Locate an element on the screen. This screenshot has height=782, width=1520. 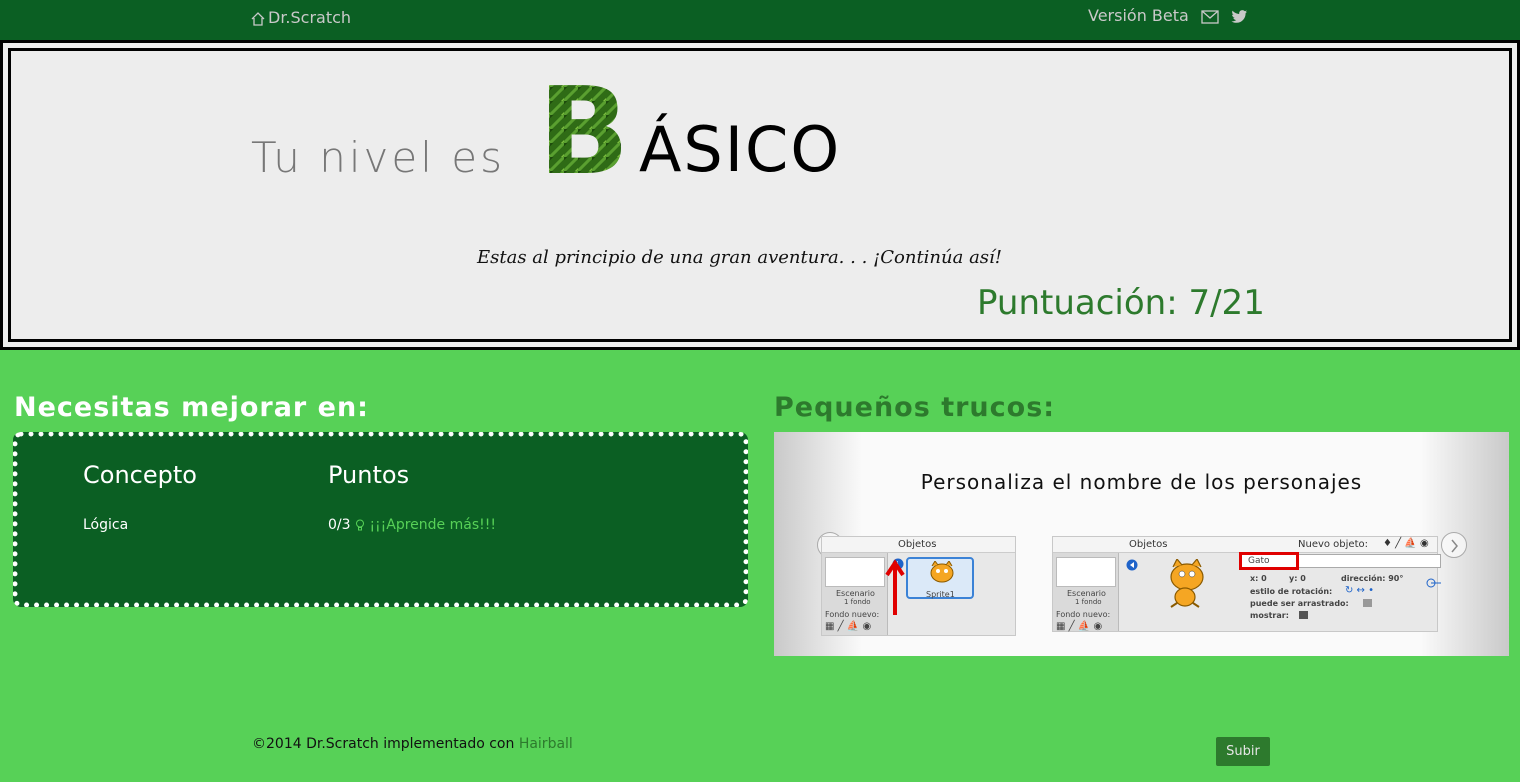
top-navbar: Dr.Scratch Versión Beta is located at coordinates (760, 20).